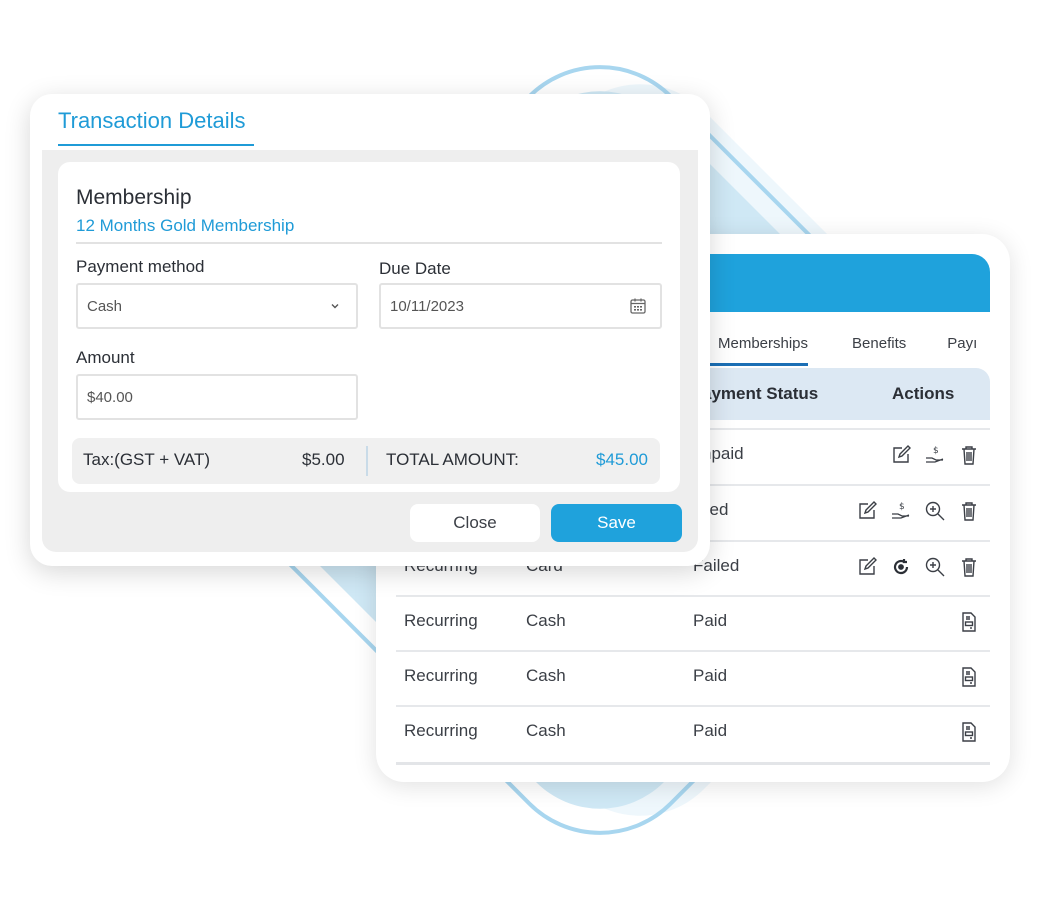 The image size is (1040, 900). I want to click on totals-divider, so click(367, 461).